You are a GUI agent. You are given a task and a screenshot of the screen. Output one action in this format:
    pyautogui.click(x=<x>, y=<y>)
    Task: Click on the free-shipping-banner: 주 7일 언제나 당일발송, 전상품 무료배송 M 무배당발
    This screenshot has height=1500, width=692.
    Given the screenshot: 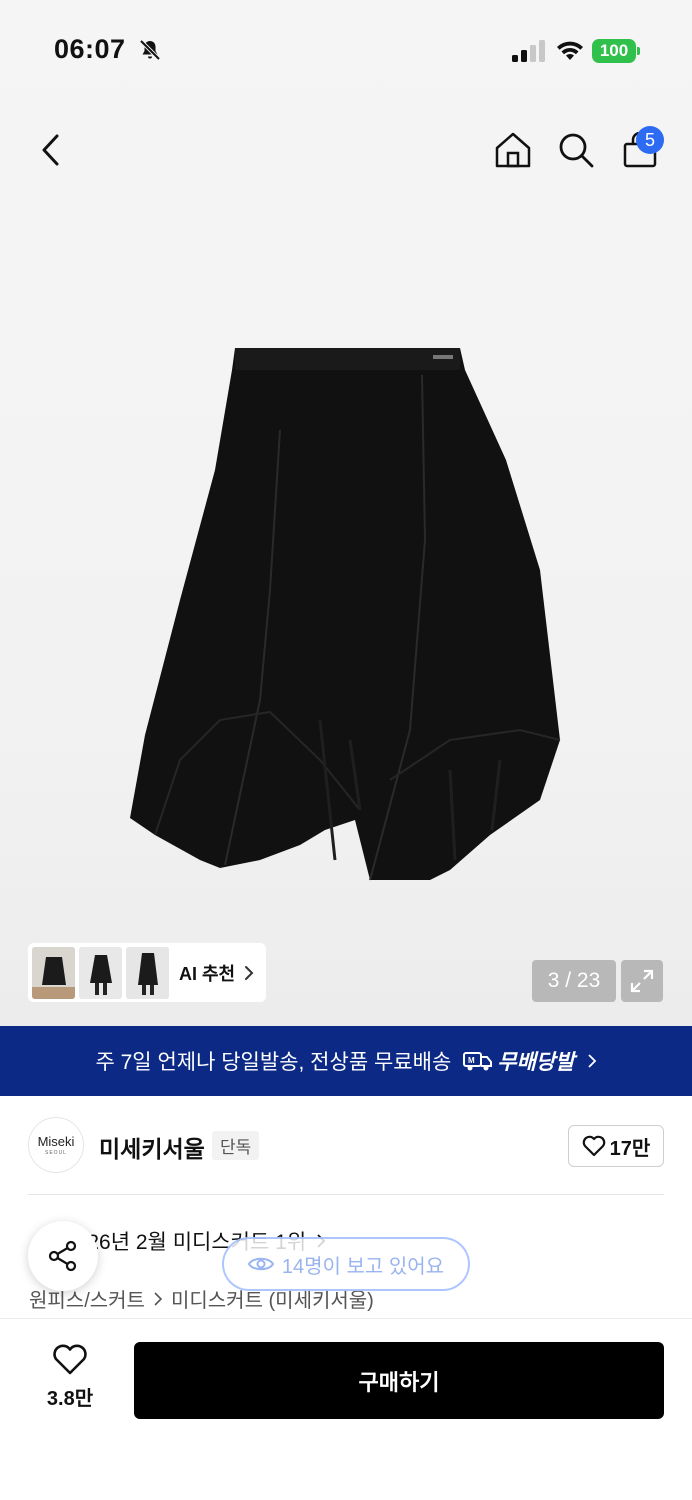 What is the action you would take?
    pyautogui.click(x=346, y=1061)
    